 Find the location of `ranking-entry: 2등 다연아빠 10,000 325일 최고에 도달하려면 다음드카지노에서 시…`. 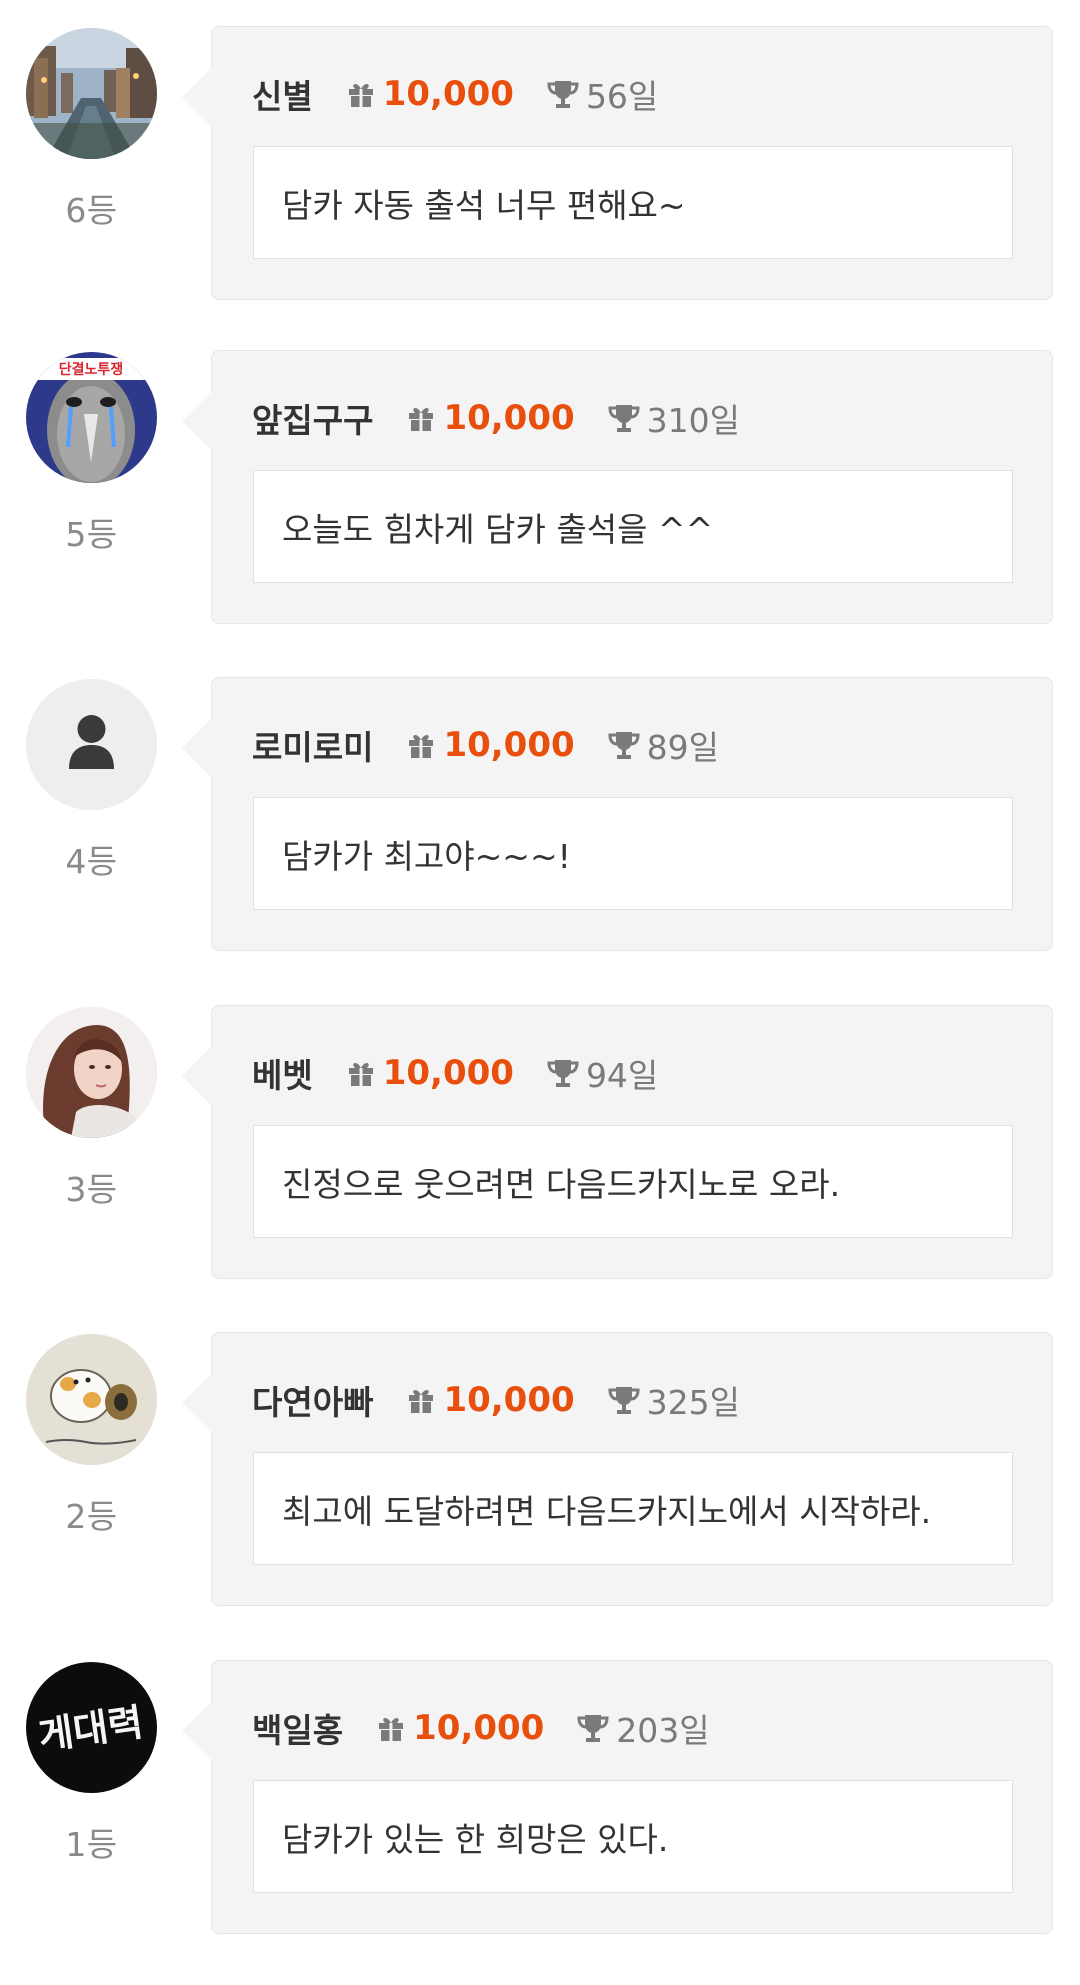

ranking-entry: 2등 다연아빠 10,000 325일 최고에 도달하려면 다음드카지노에서 시… is located at coordinates (540, 1470).